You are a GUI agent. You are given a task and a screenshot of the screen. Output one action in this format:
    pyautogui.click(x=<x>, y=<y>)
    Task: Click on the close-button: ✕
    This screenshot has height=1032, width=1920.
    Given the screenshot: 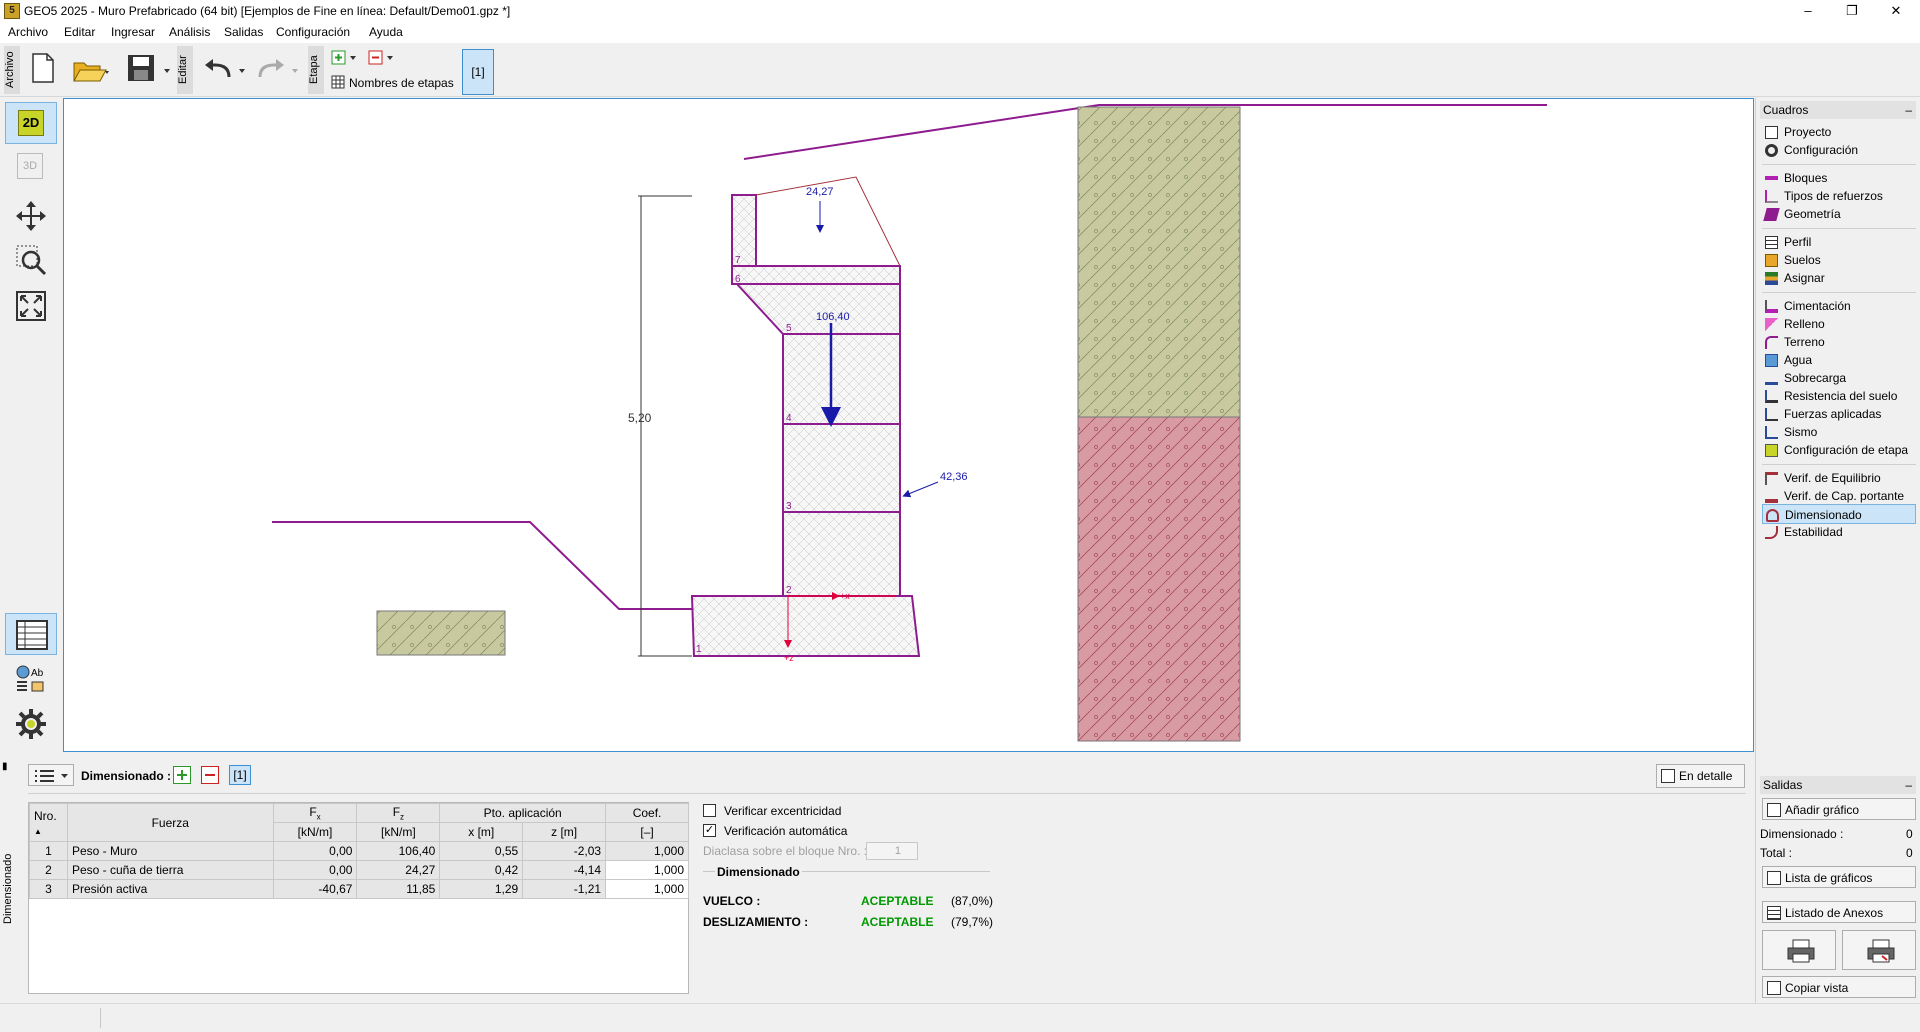 What is the action you would take?
    pyautogui.click(x=1896, y=11)
    